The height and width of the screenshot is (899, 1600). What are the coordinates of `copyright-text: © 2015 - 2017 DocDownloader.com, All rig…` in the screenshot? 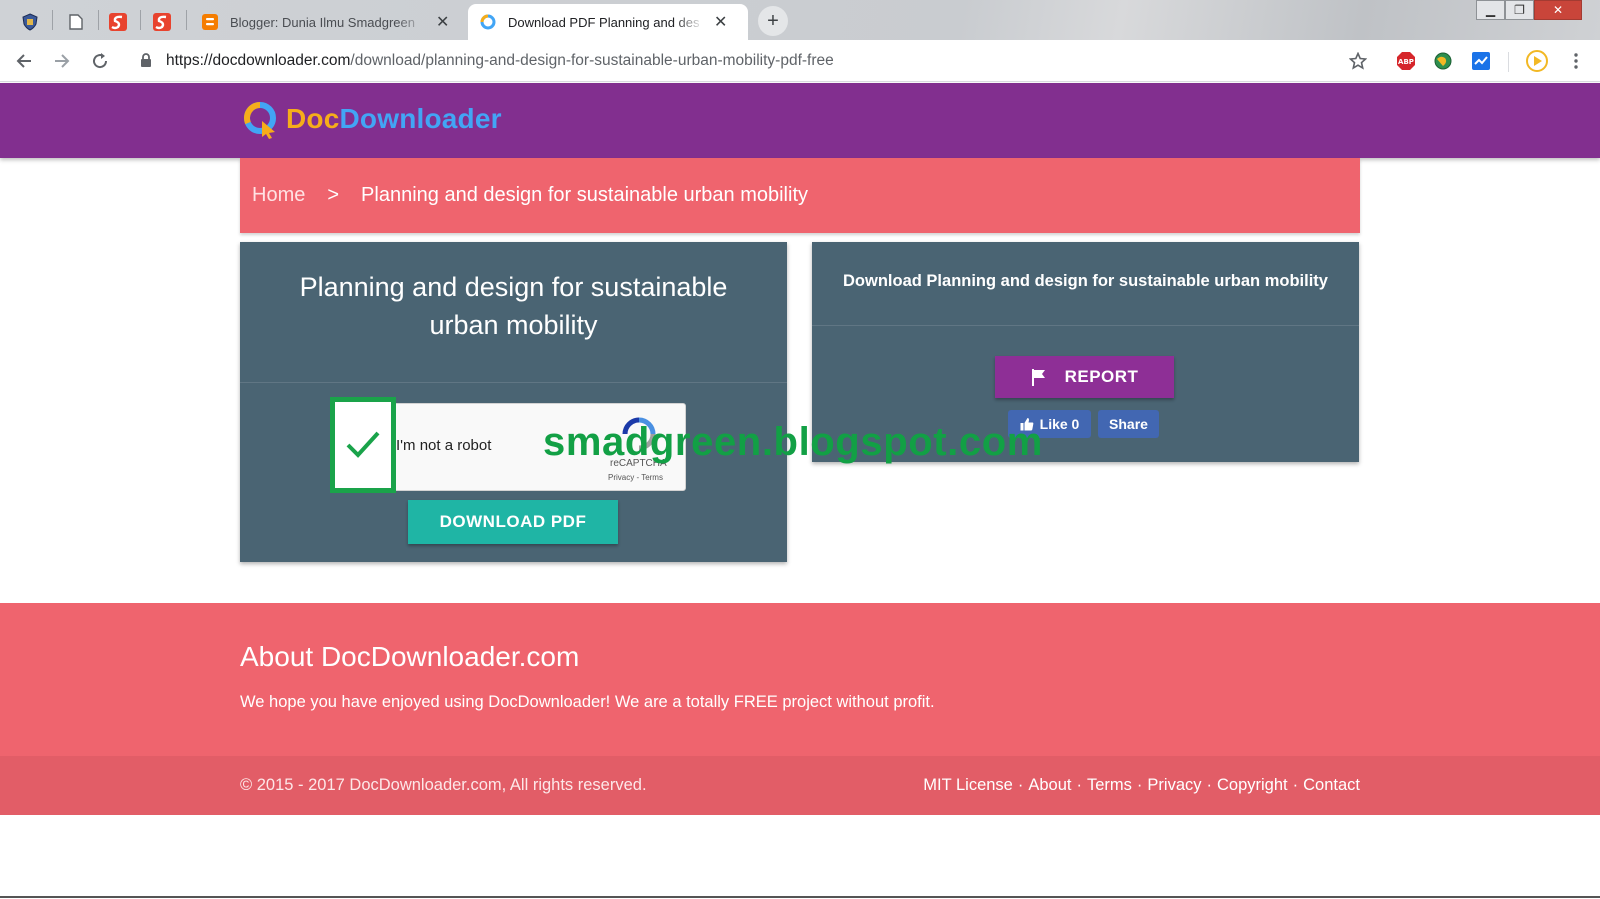 It's located at (443, 785).